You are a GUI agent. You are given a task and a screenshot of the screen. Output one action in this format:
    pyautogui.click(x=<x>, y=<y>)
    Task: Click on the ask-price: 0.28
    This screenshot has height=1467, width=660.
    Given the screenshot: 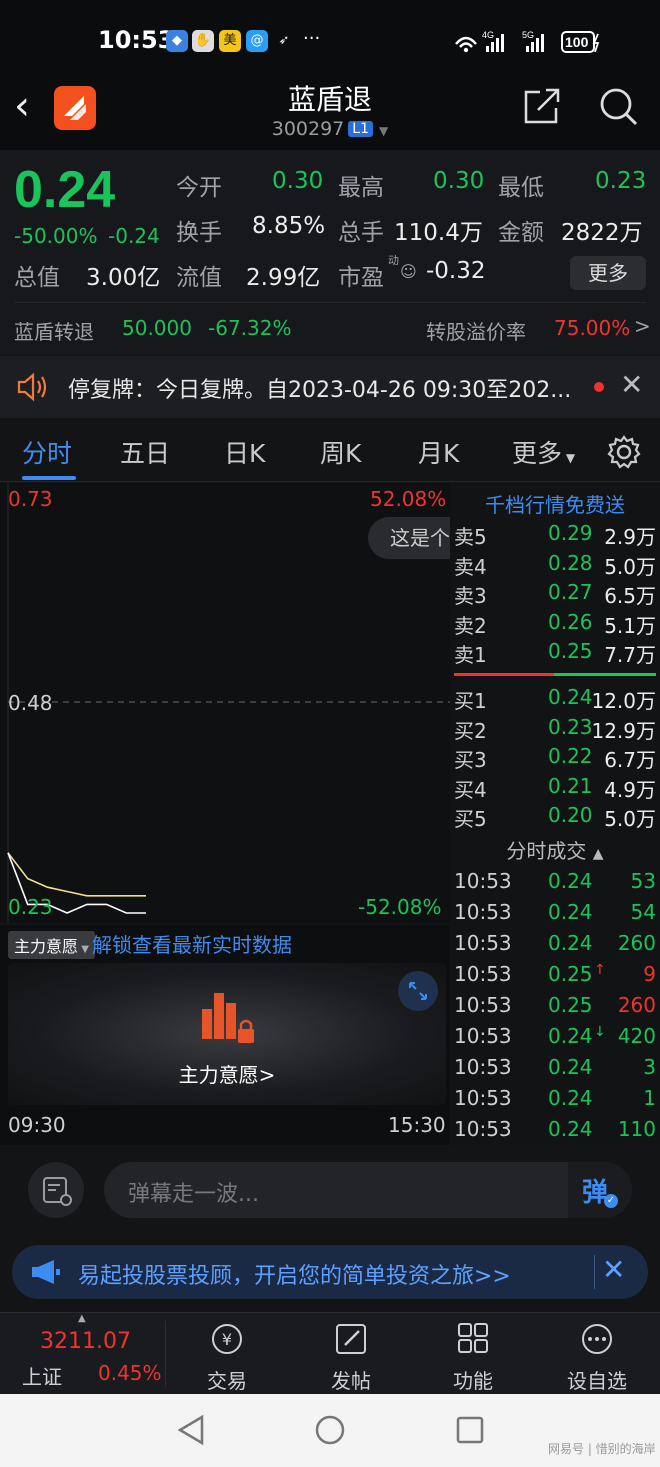 What is the action you would take?
    pyautogui.click(x=570, y=562)
    